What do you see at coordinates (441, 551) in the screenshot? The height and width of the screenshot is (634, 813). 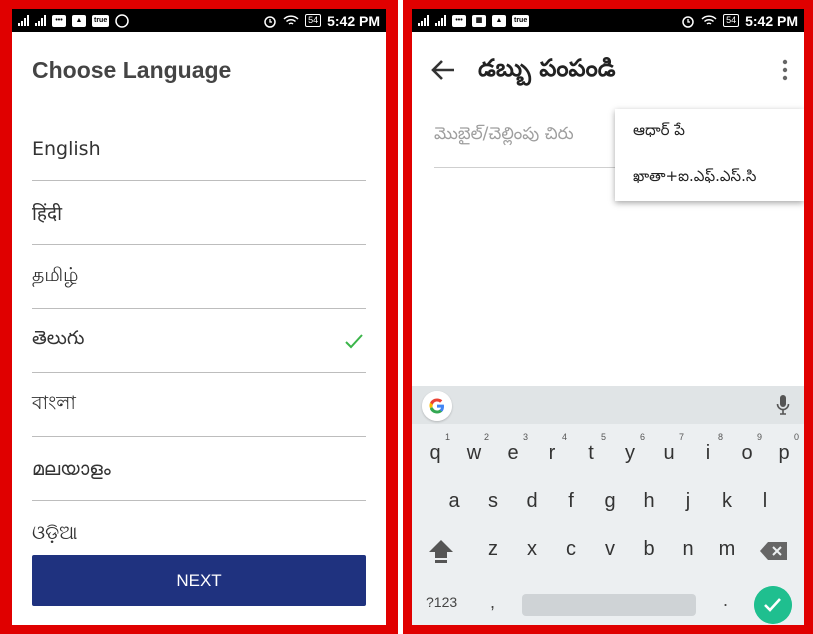 I see `shift-icon` at bounding box center [441, 551].